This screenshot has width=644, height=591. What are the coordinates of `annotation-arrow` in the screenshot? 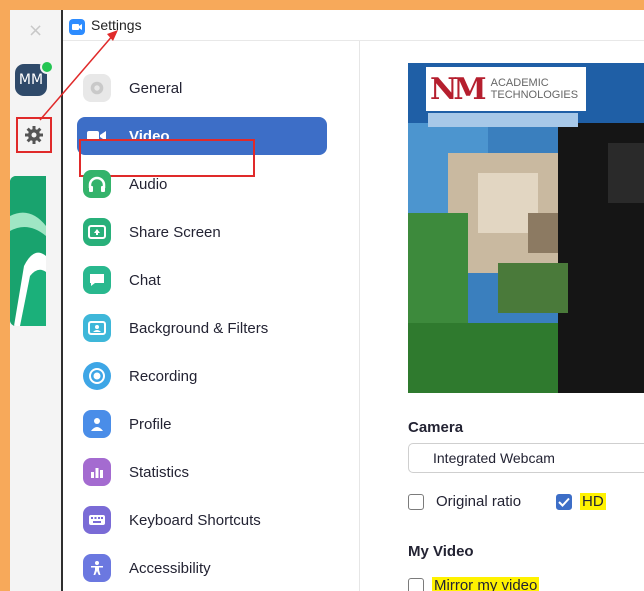 It's located at (78, 75).